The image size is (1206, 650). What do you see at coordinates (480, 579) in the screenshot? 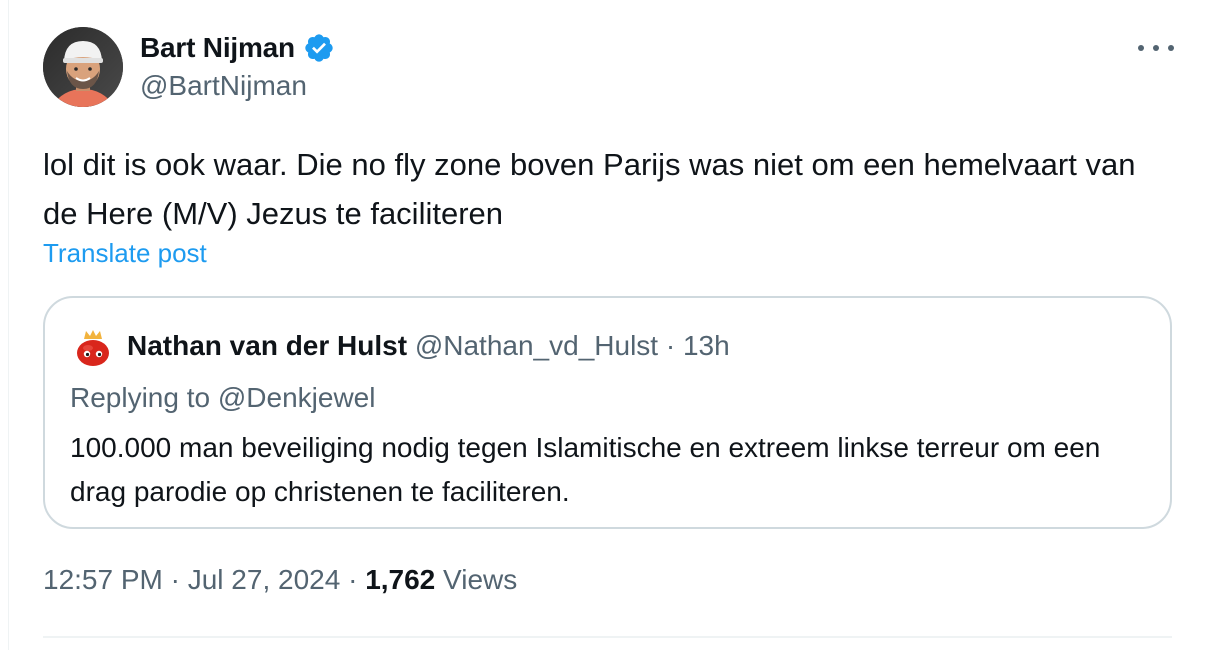
I see `views-label: Views` at bounding box center [480, 579].